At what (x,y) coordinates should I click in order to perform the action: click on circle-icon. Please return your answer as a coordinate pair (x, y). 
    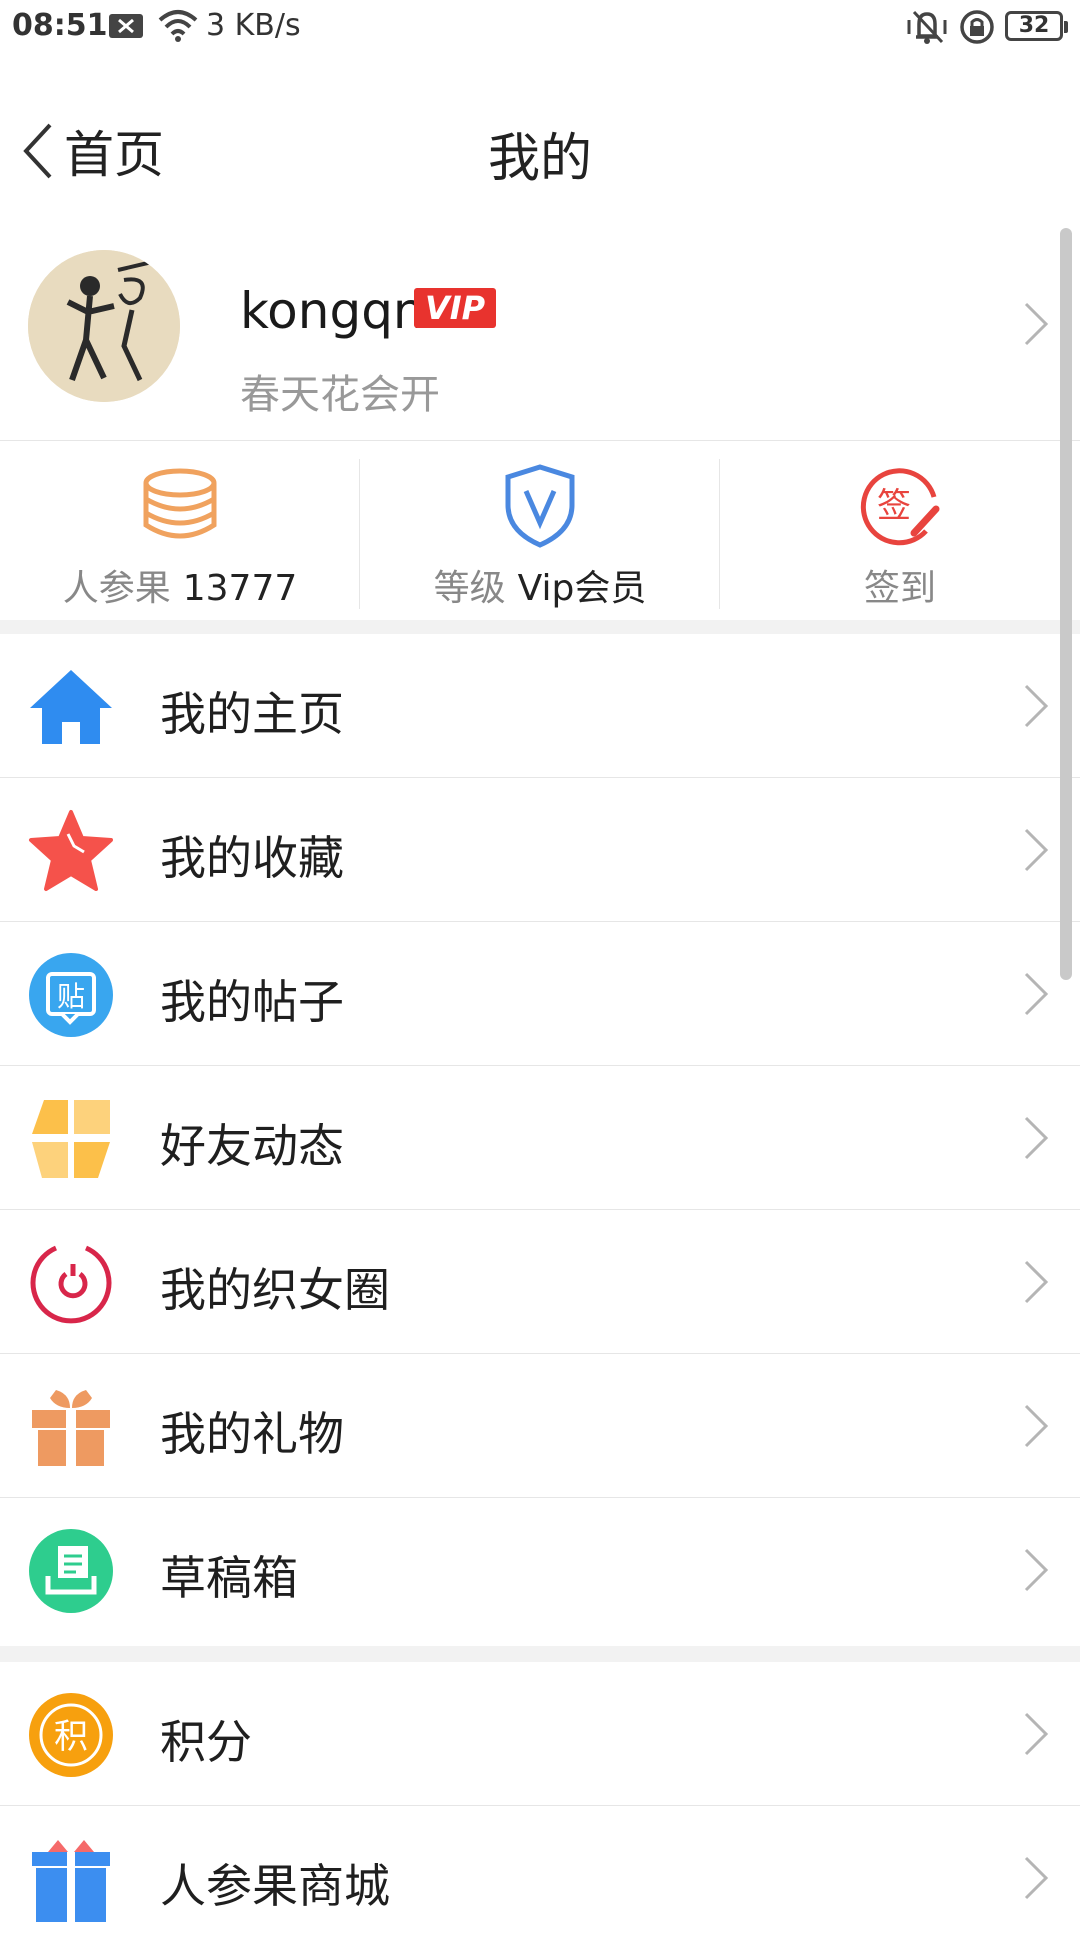
    Looking at the image, I should click on (71, 1284).